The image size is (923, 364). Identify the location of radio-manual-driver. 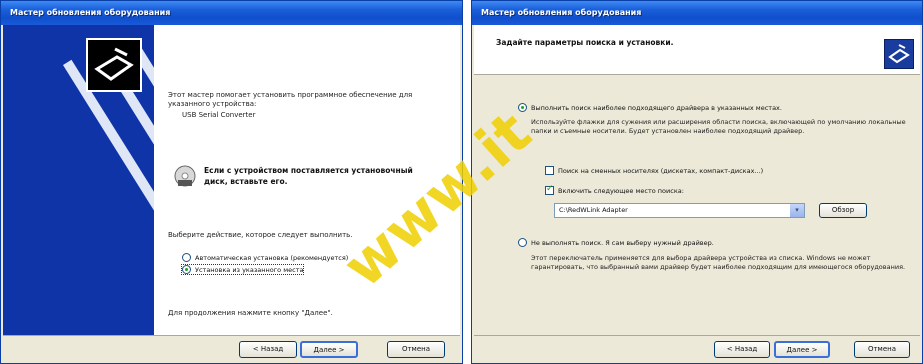
(522, 242).